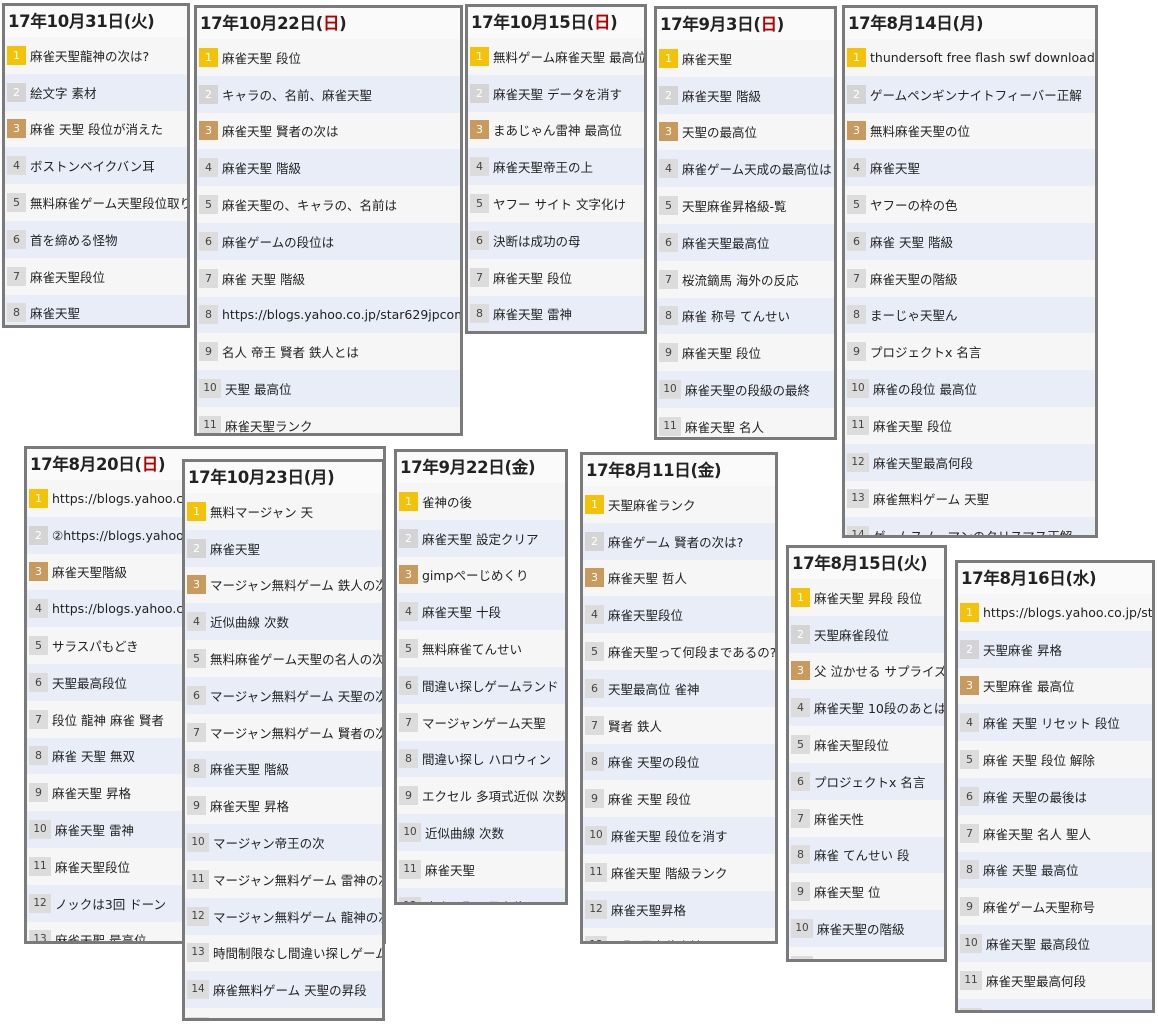 This screenshot has height=1024, width=1158. I want to click on keyword-link: 麻雀天聖 設定クリア, so click(480, 538).